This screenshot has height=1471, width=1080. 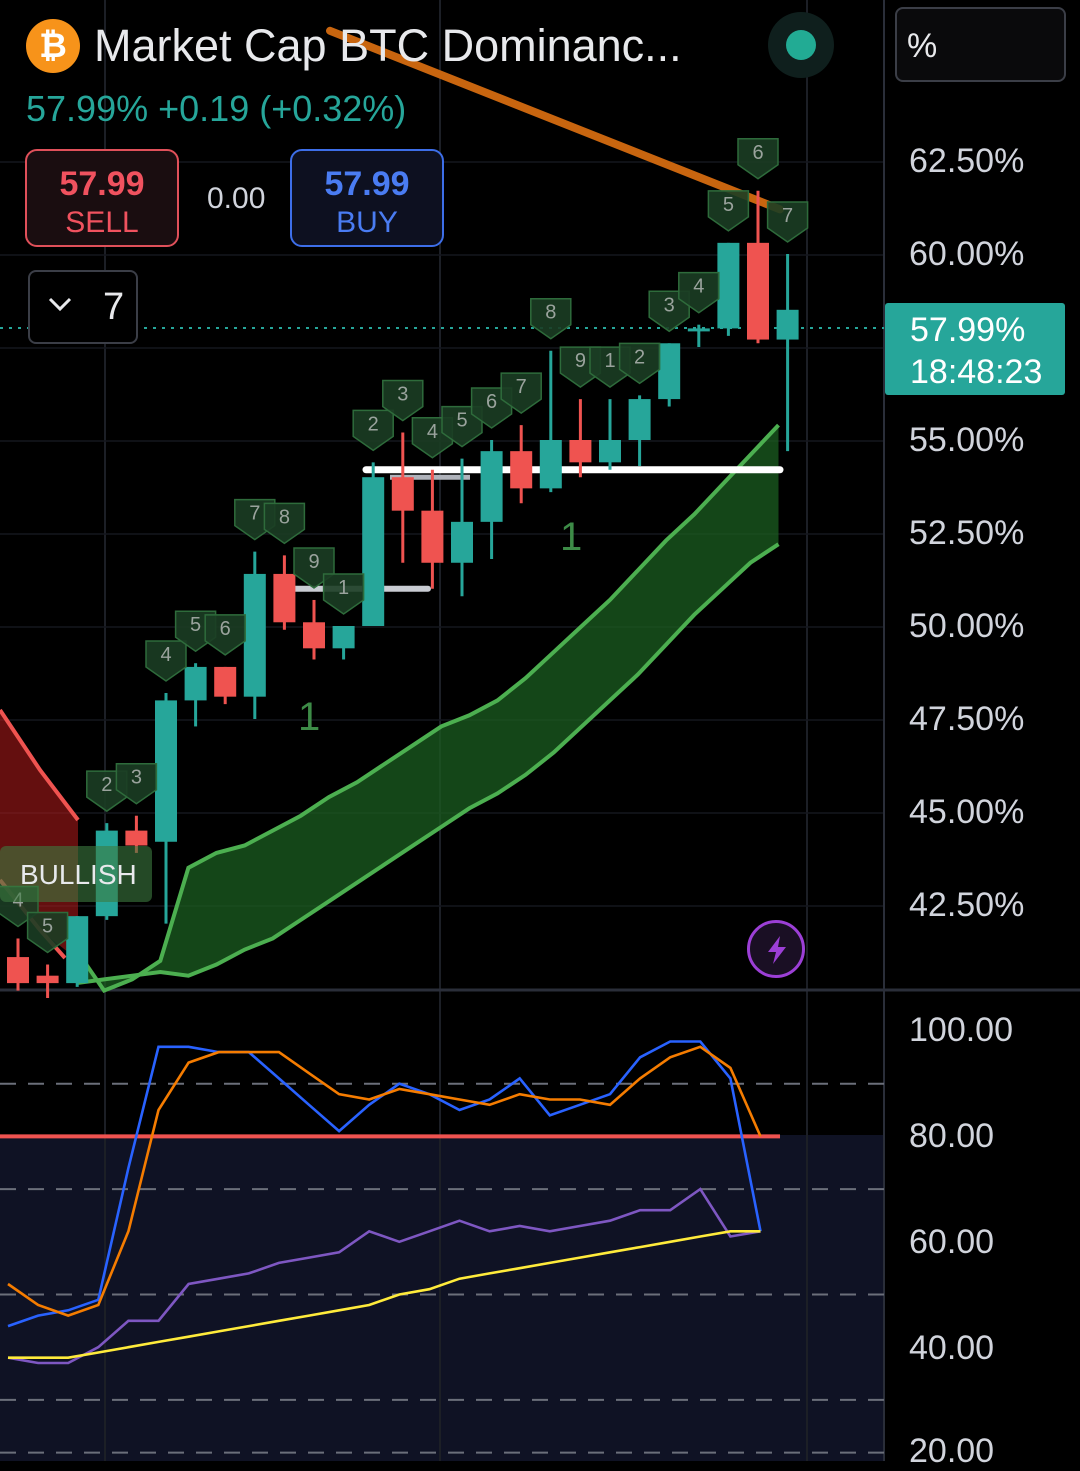 I want to click on count-marker-text-18: 8, so click(x=550, y=313).